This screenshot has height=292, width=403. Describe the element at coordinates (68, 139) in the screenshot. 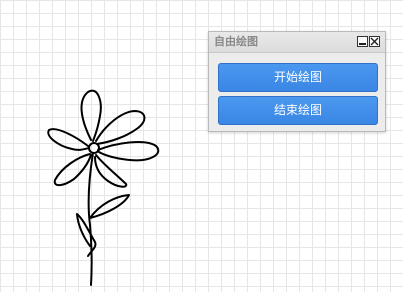

I see `flower-petal-left` at that location.